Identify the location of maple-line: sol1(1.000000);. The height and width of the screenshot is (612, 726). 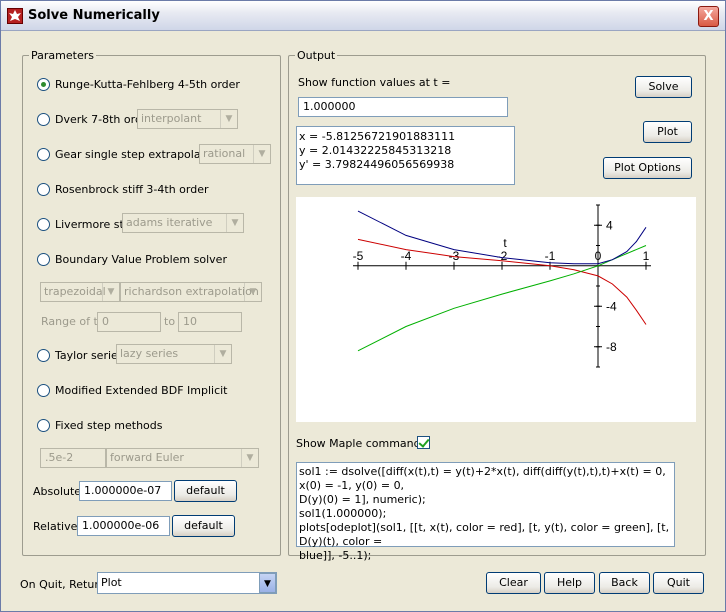
(343, 513).